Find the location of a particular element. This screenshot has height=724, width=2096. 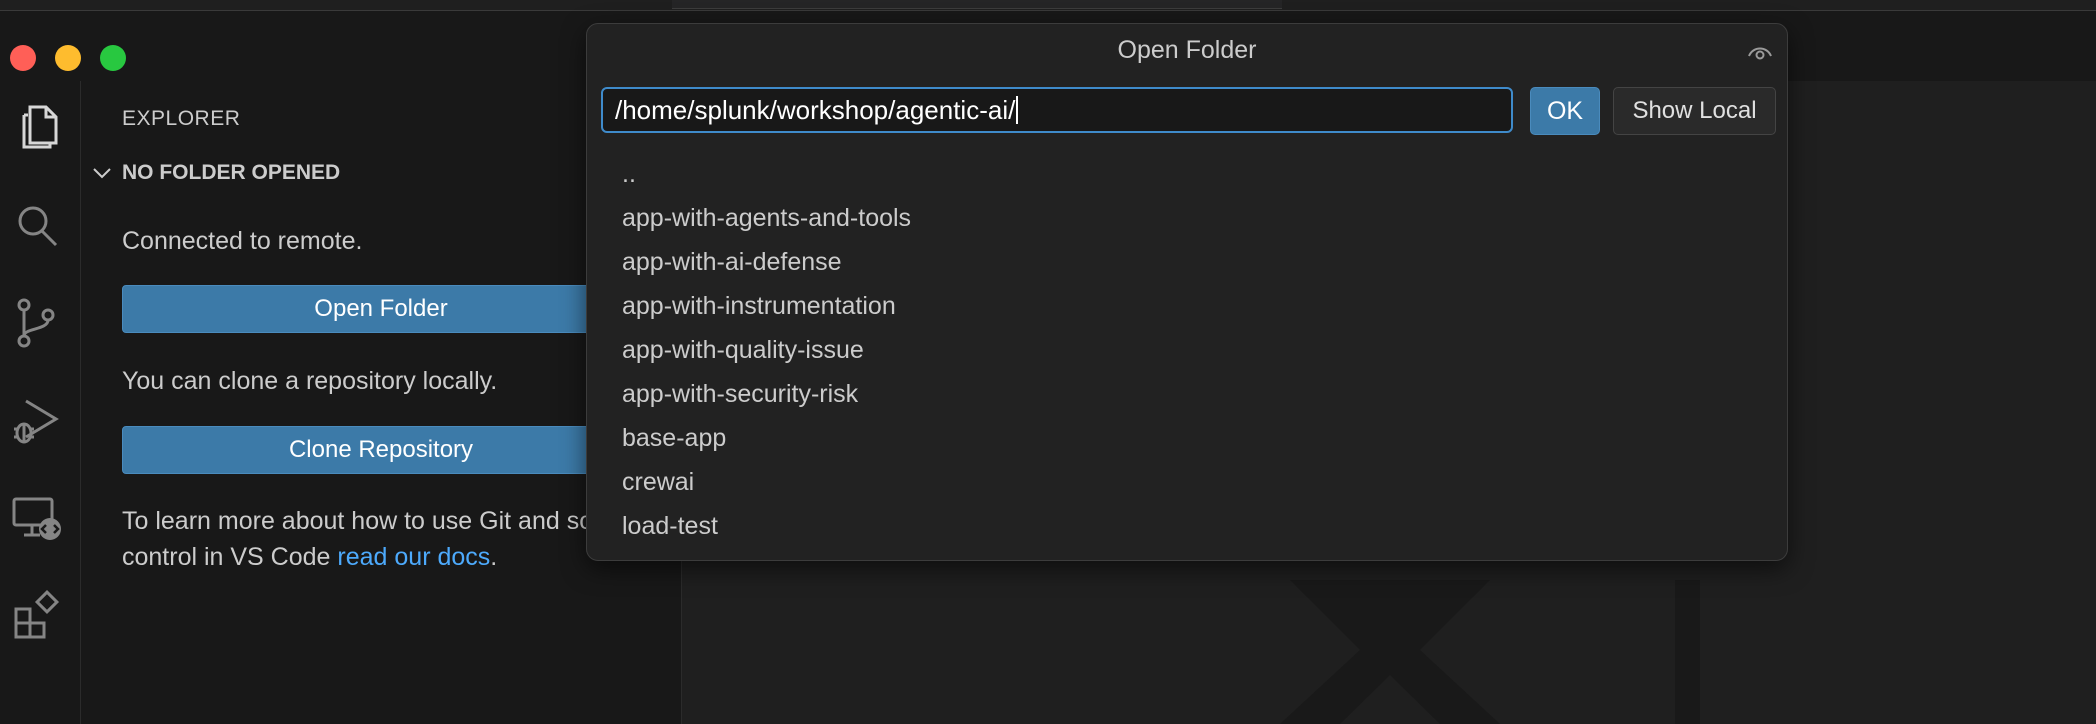

list-item: .. is located at coordinates (1187, 174).